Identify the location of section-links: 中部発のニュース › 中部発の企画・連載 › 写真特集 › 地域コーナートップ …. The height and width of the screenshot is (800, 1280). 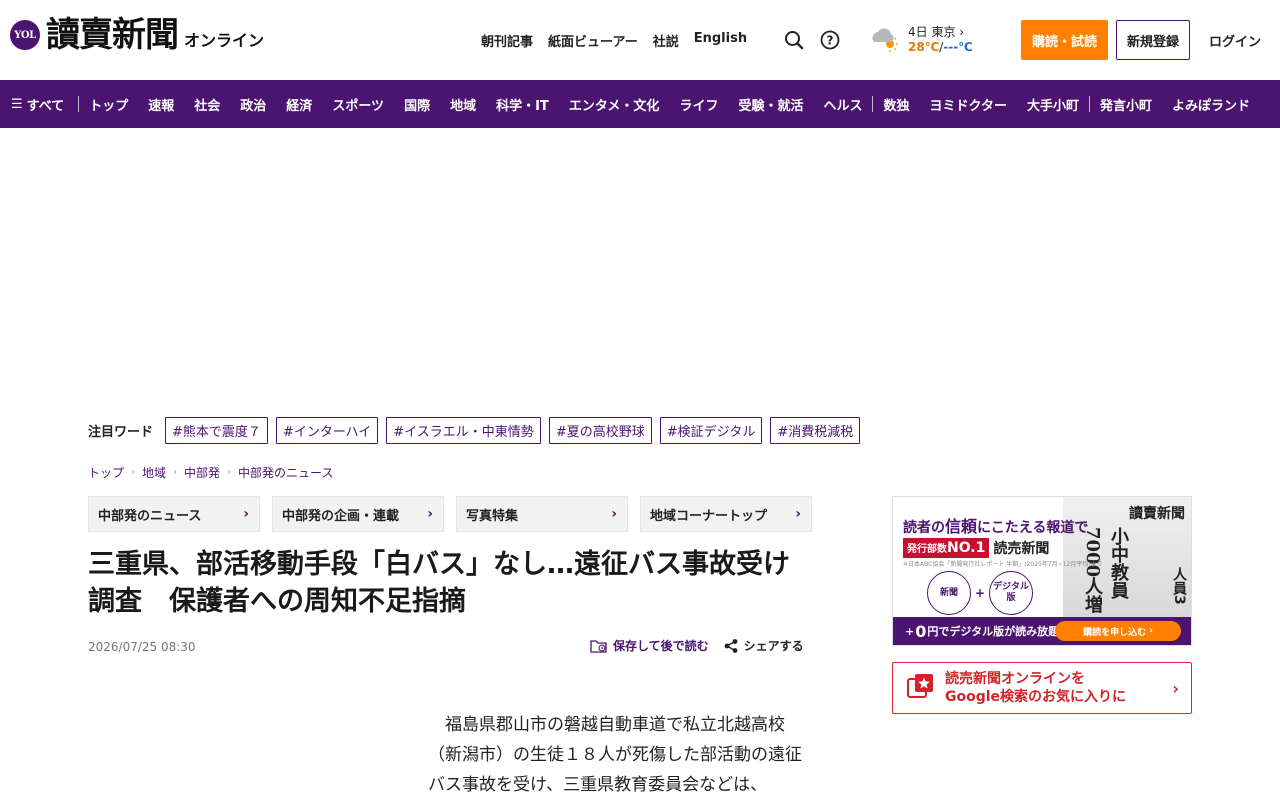
(456, 514).